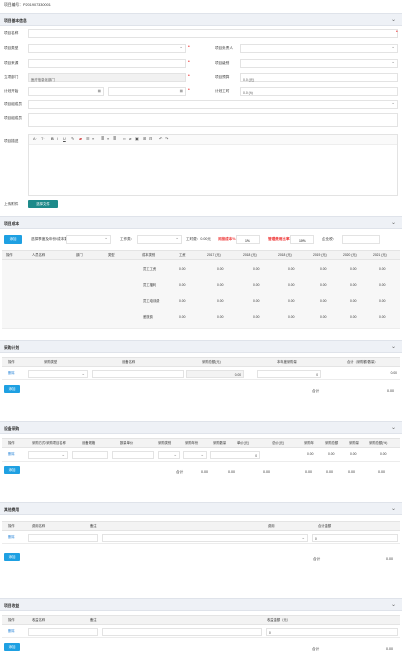  I want to click on equipment-name-input, so click(138, 374).